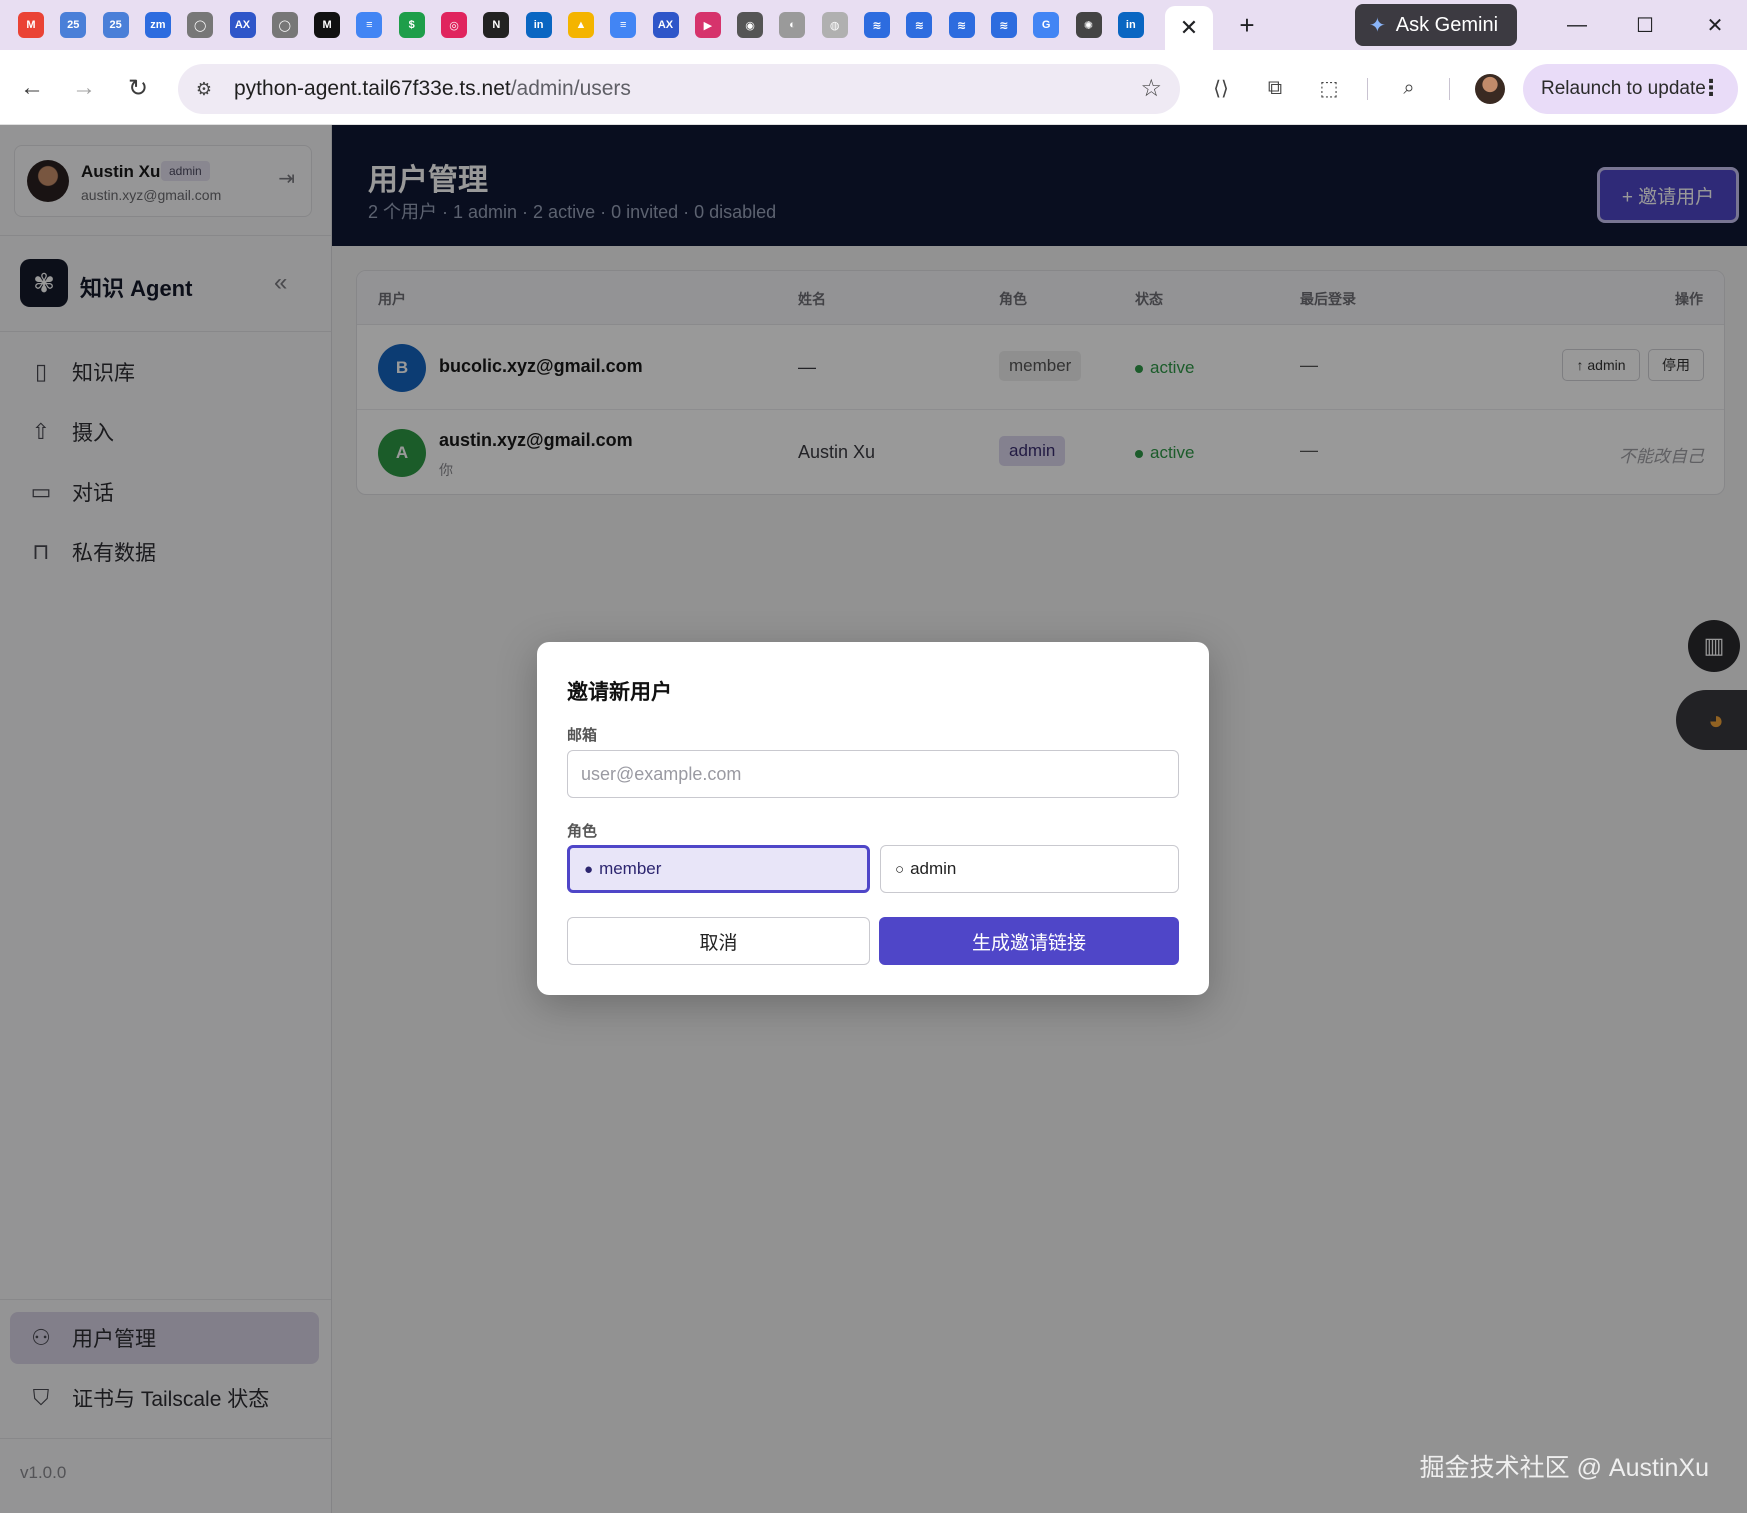 This screenshot has height=1513, width=1747. I want to click on relaunch-button: Relaunch to update ⋮, so click(1630, 89).